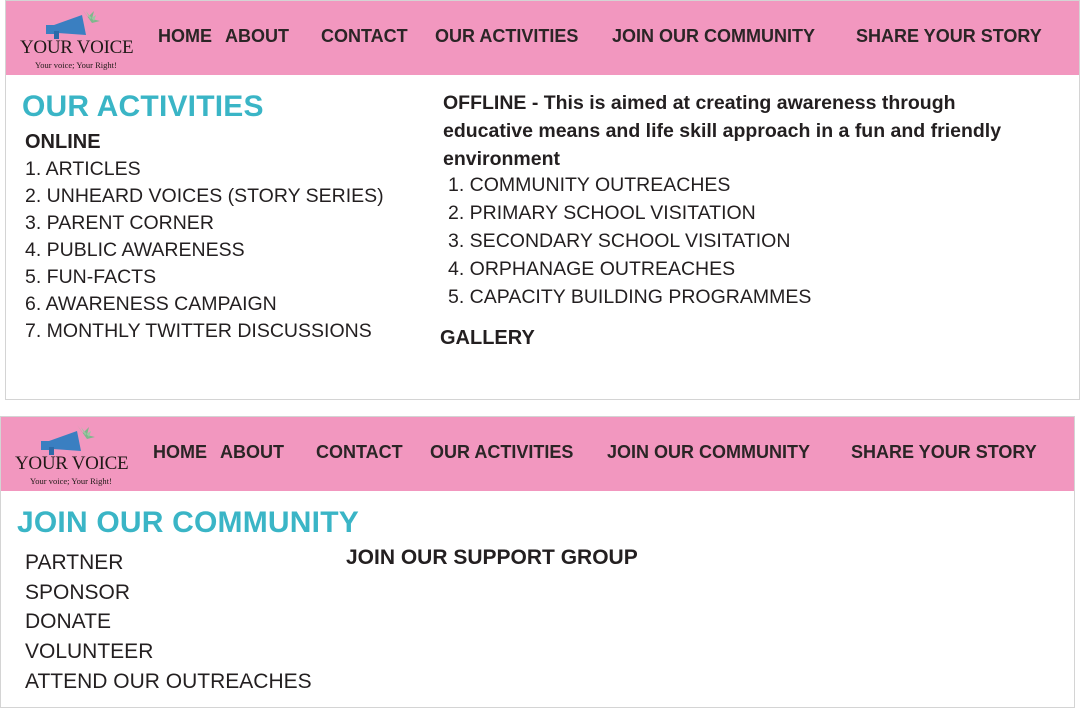 The height and width of the screenshot is (708, 1080). What do you see at coordinates (204, 196) in the screenshot?
I see `list-item: 2. UNHEARD VOICES (STORY SERIES)` at bounding box center [204, 196].